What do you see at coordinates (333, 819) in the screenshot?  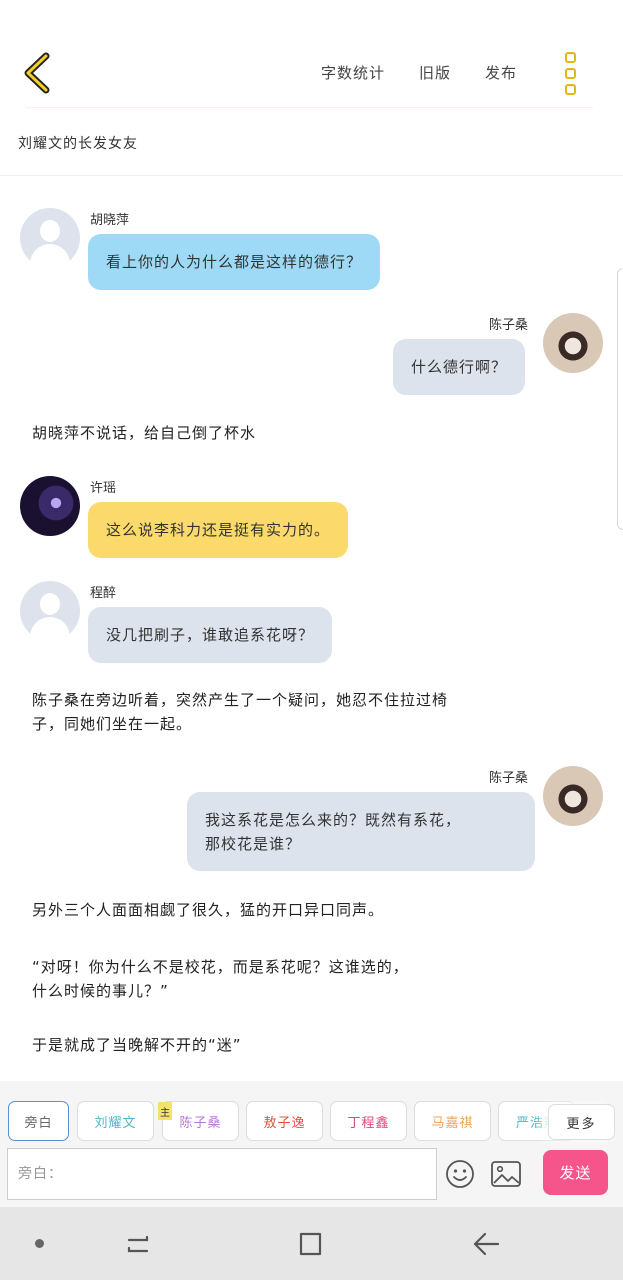 I see `message-line: 我这系花是怎么来的？既然有系花，` at bounding box center [333, 819].